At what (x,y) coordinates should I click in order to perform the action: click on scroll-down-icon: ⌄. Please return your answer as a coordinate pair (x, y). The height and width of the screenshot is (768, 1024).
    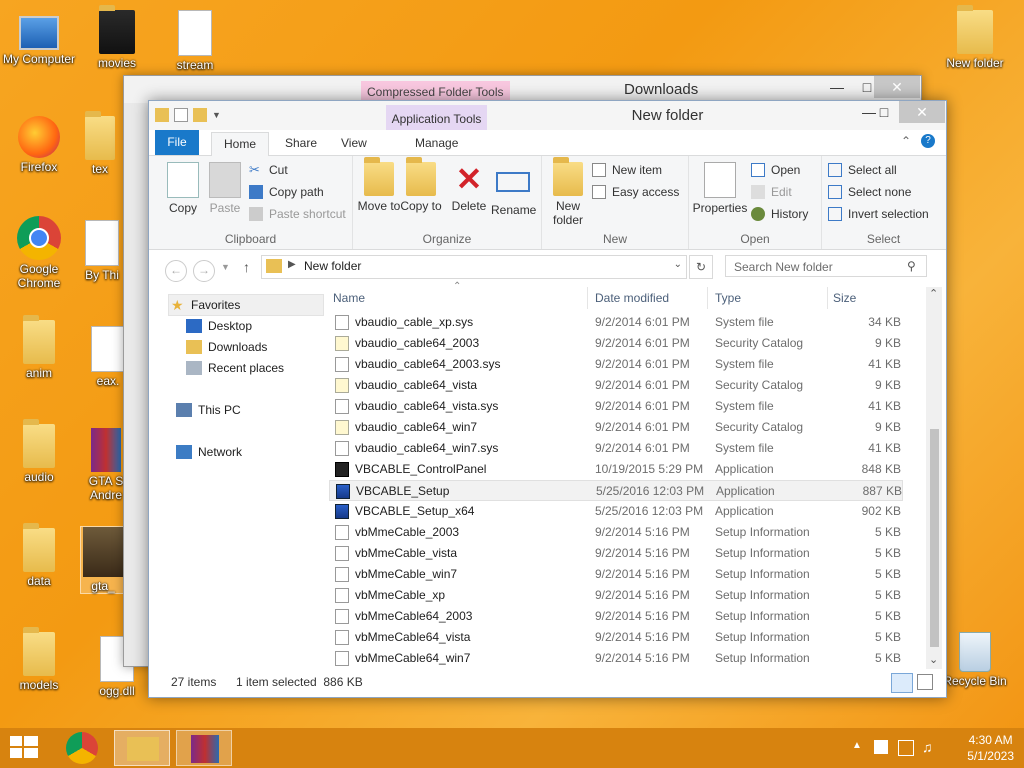
    Looking at the image, I should click on (933, 659).